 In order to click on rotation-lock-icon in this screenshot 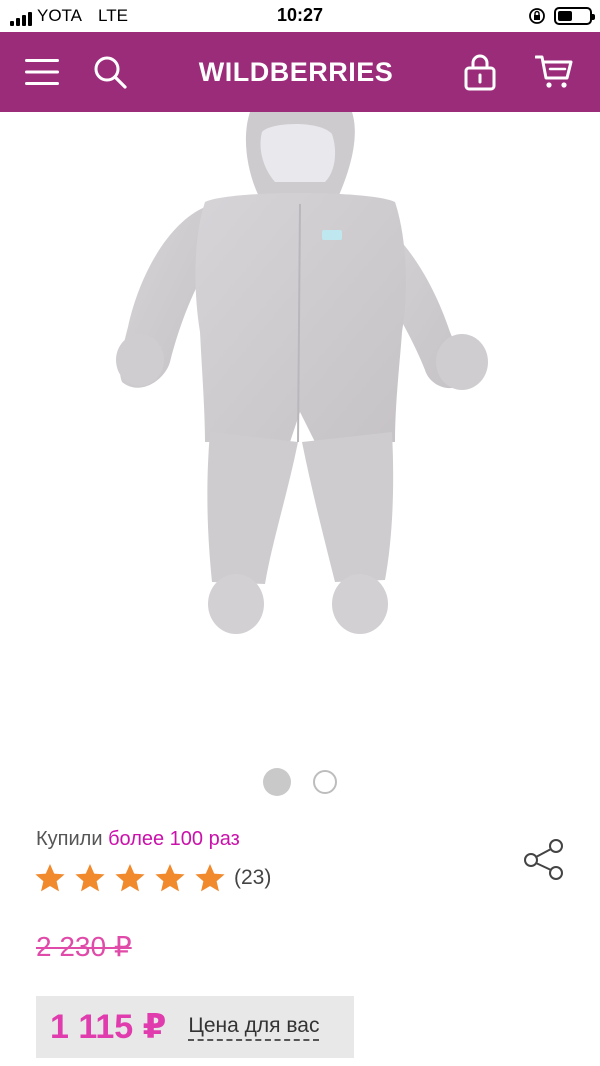, I will do `click(537, 16)`.